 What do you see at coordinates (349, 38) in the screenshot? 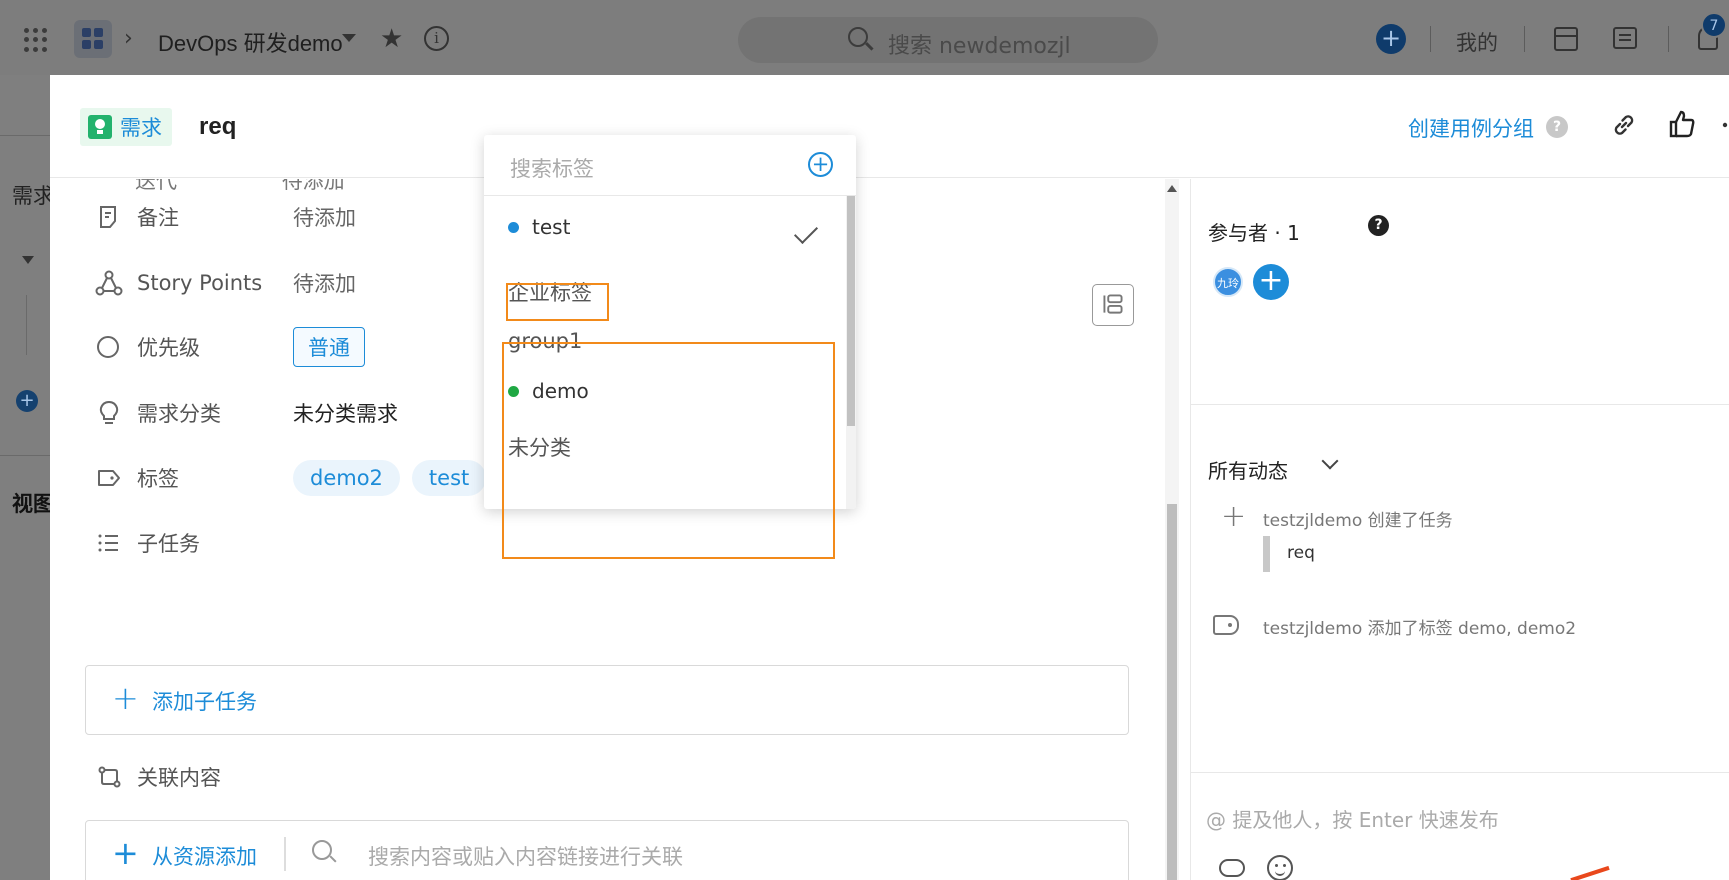
I see `project-dropdown-caret-icon` at bounding box center [349, 38].